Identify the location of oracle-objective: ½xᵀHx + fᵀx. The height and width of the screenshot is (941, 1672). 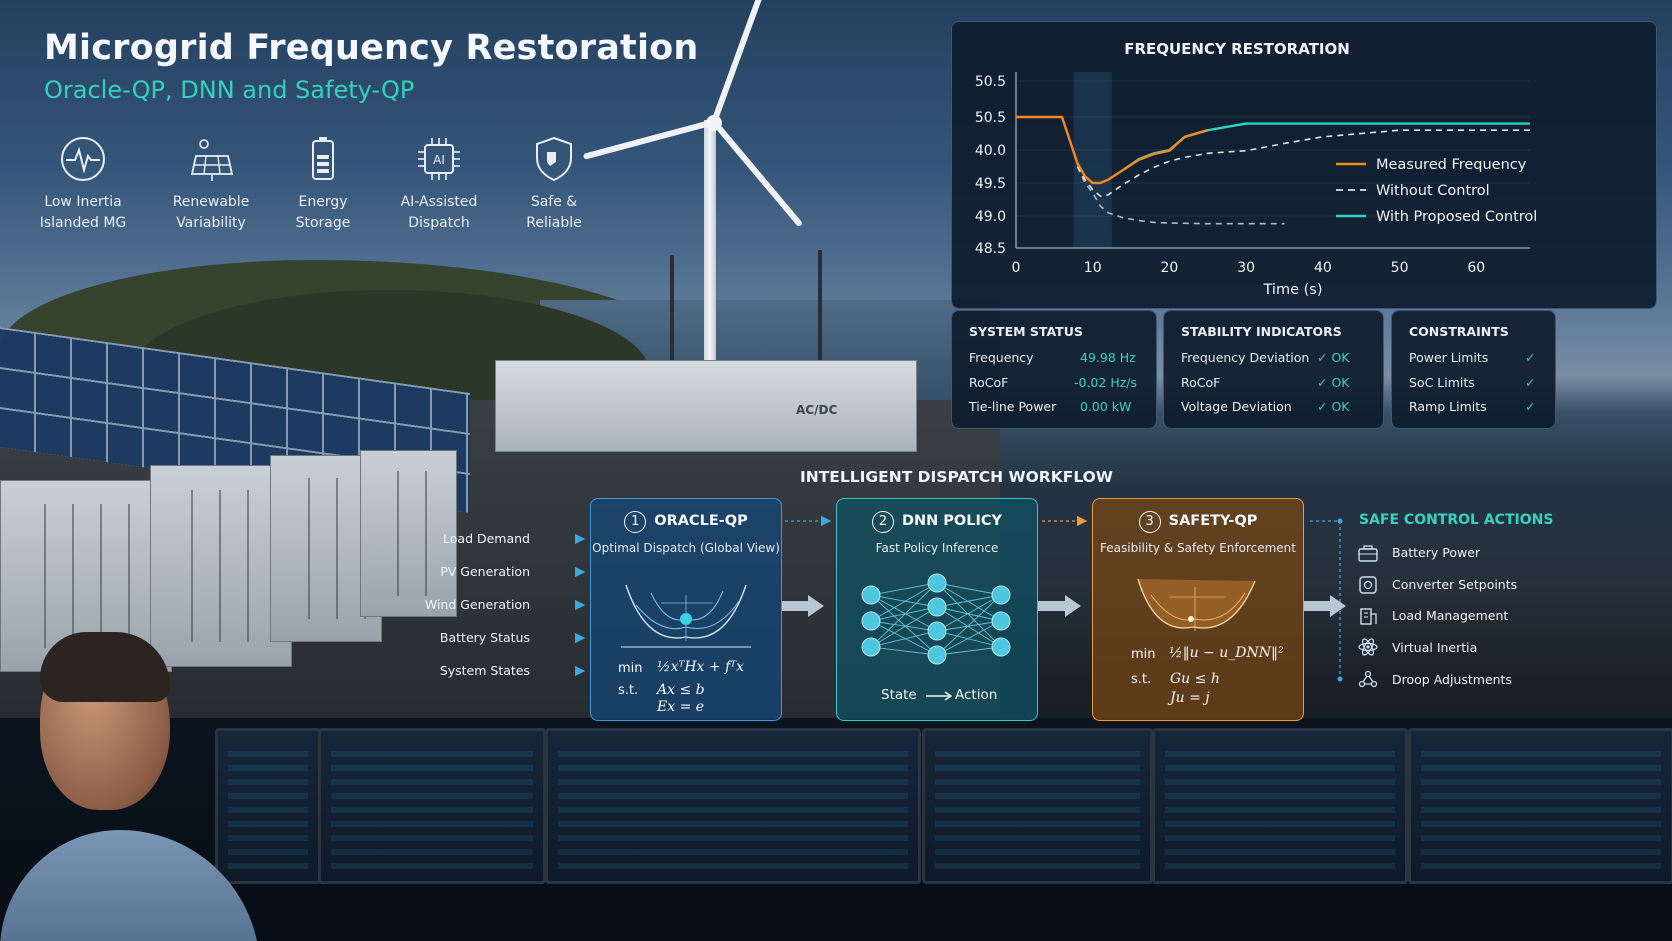
(701, 667).